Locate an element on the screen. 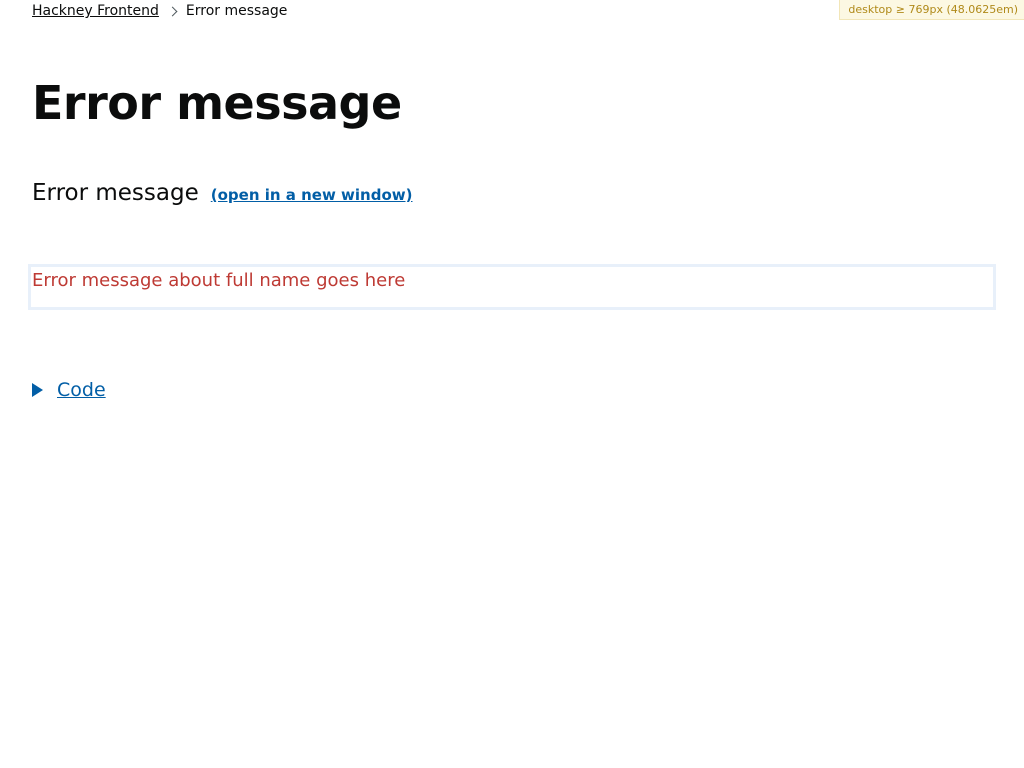  example-heading: Error message (open in a new window) is located at coordinates (222, 193).